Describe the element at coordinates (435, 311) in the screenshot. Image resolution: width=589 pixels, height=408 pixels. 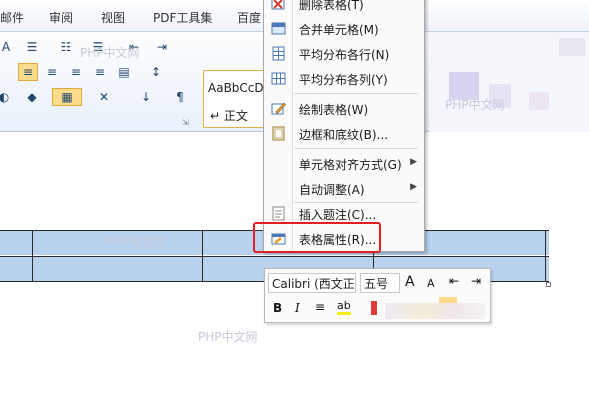
I see `blurred-region` at that location.